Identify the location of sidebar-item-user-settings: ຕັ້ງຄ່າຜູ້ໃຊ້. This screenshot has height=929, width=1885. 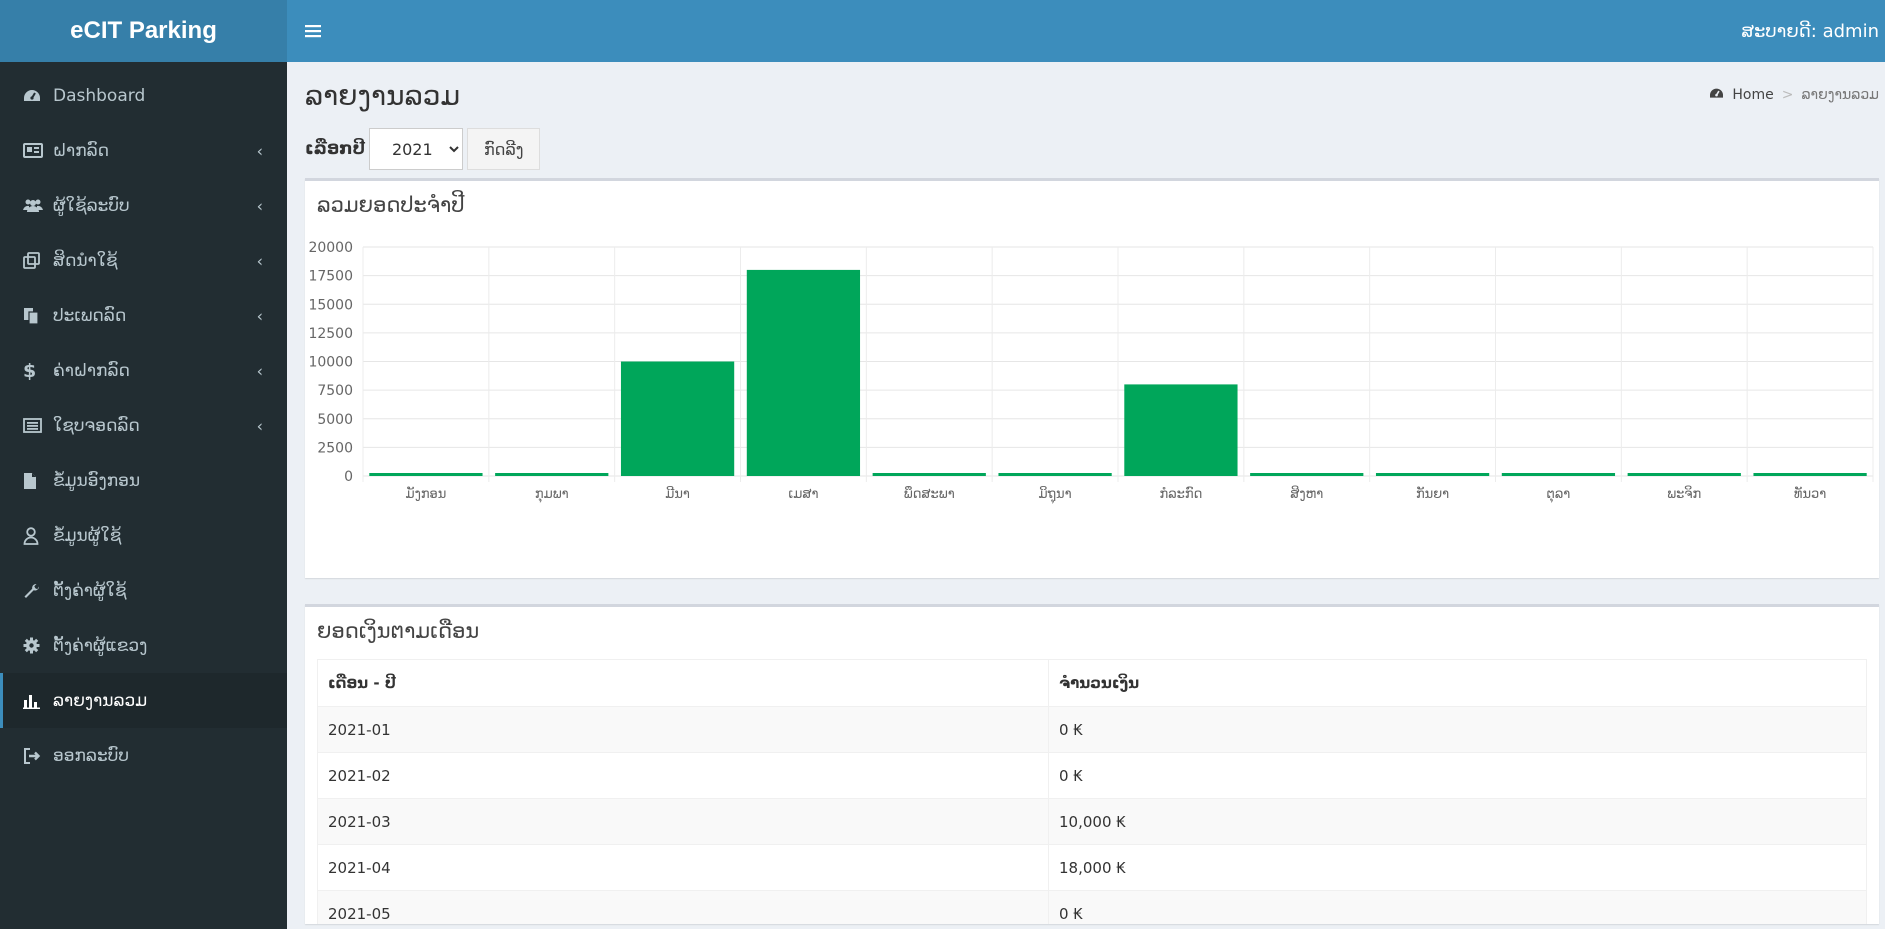
(143, 590).